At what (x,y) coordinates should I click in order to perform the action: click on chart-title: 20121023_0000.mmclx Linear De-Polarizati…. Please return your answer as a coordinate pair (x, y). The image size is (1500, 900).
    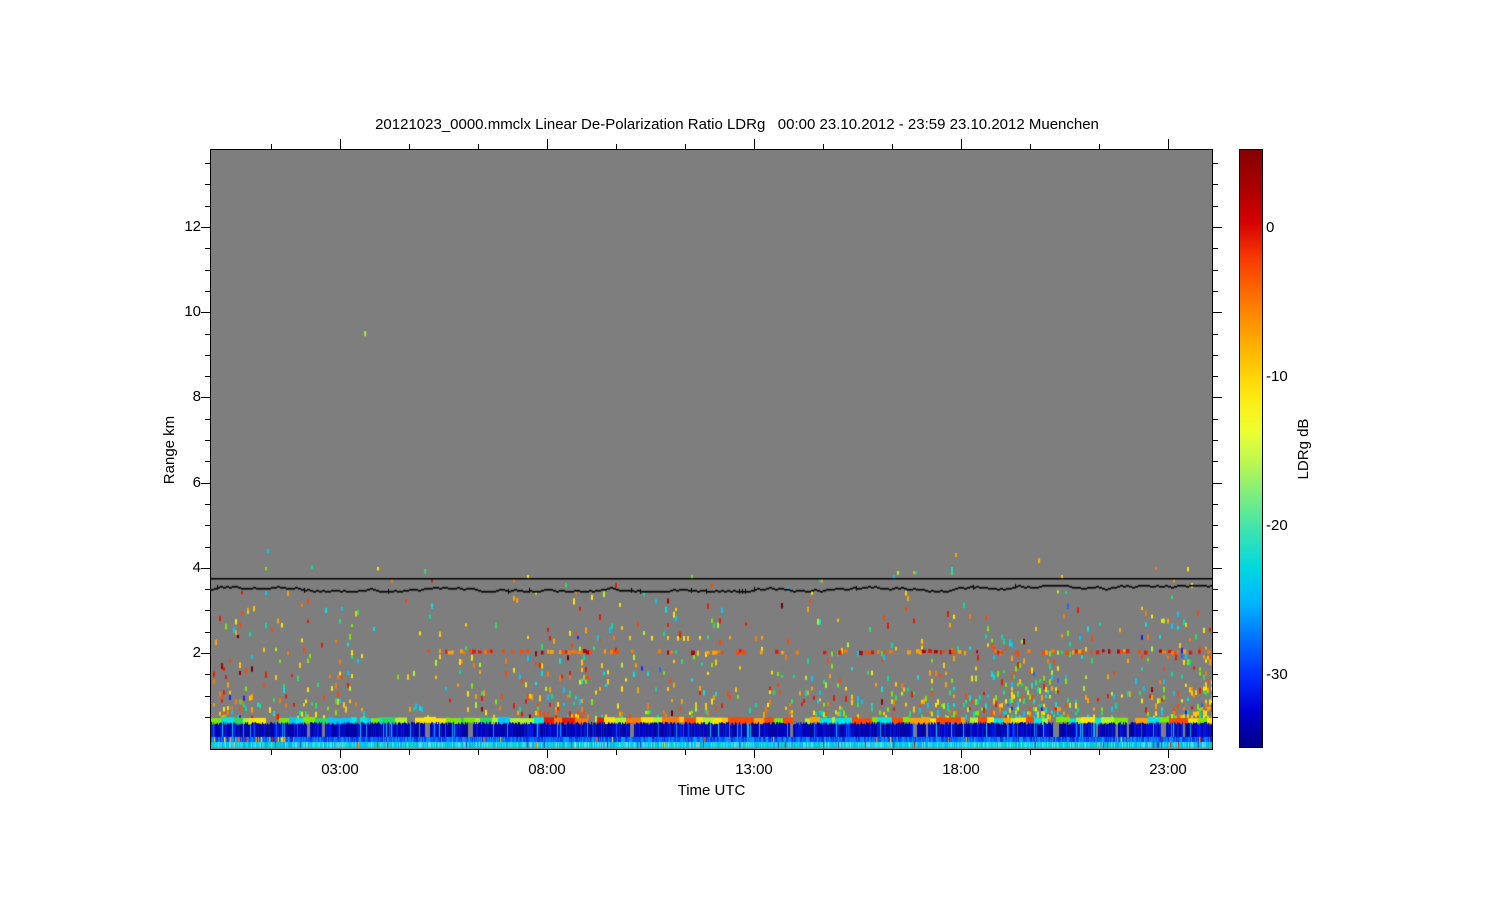
    Looking at the image, I should click on (737, 124).